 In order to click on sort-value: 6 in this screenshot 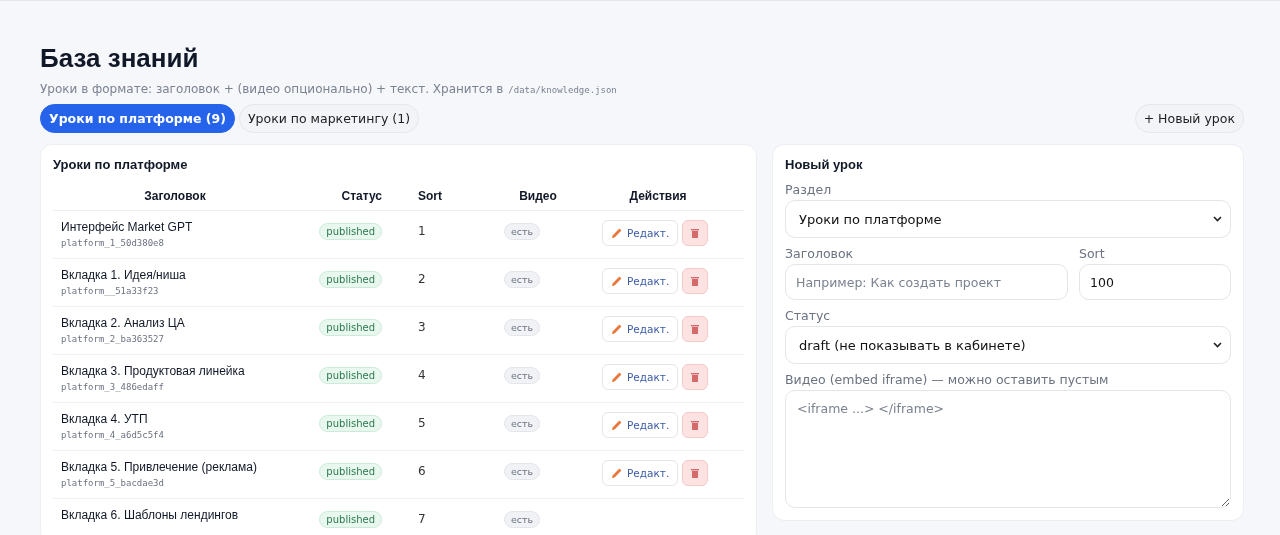, I will do `click(422, 471)`.